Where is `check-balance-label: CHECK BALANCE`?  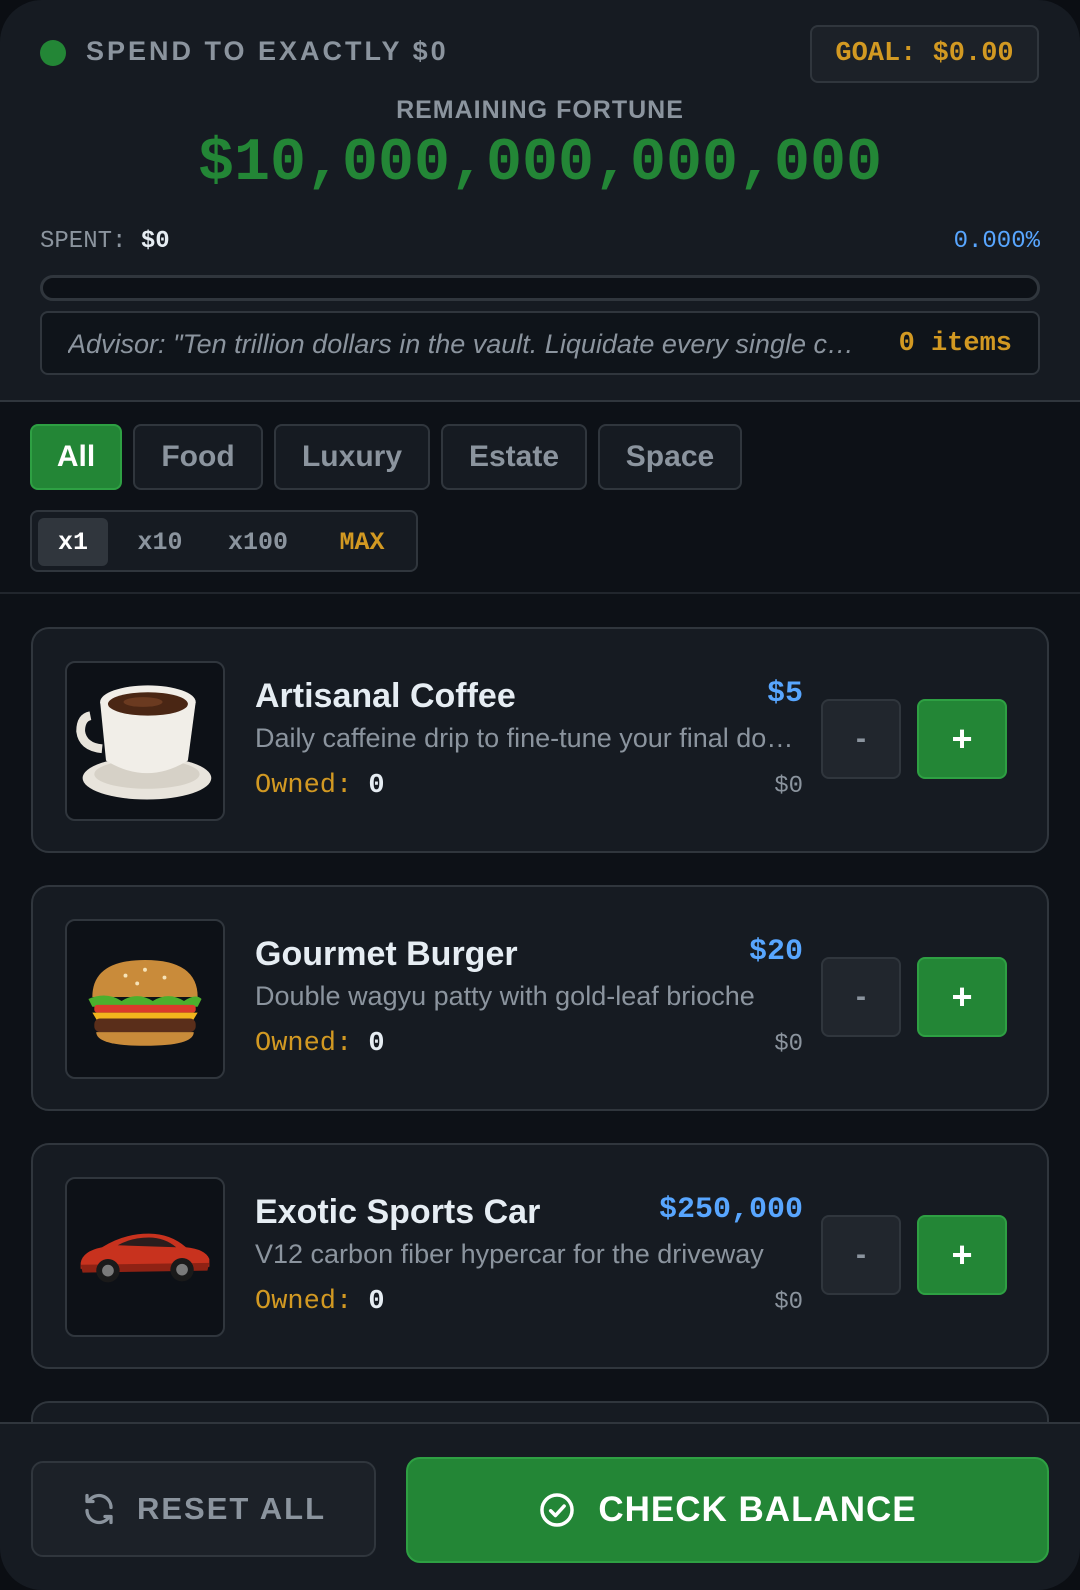 check-balance-label: CHECK BALANCE is located at coordinates (757, 1509).